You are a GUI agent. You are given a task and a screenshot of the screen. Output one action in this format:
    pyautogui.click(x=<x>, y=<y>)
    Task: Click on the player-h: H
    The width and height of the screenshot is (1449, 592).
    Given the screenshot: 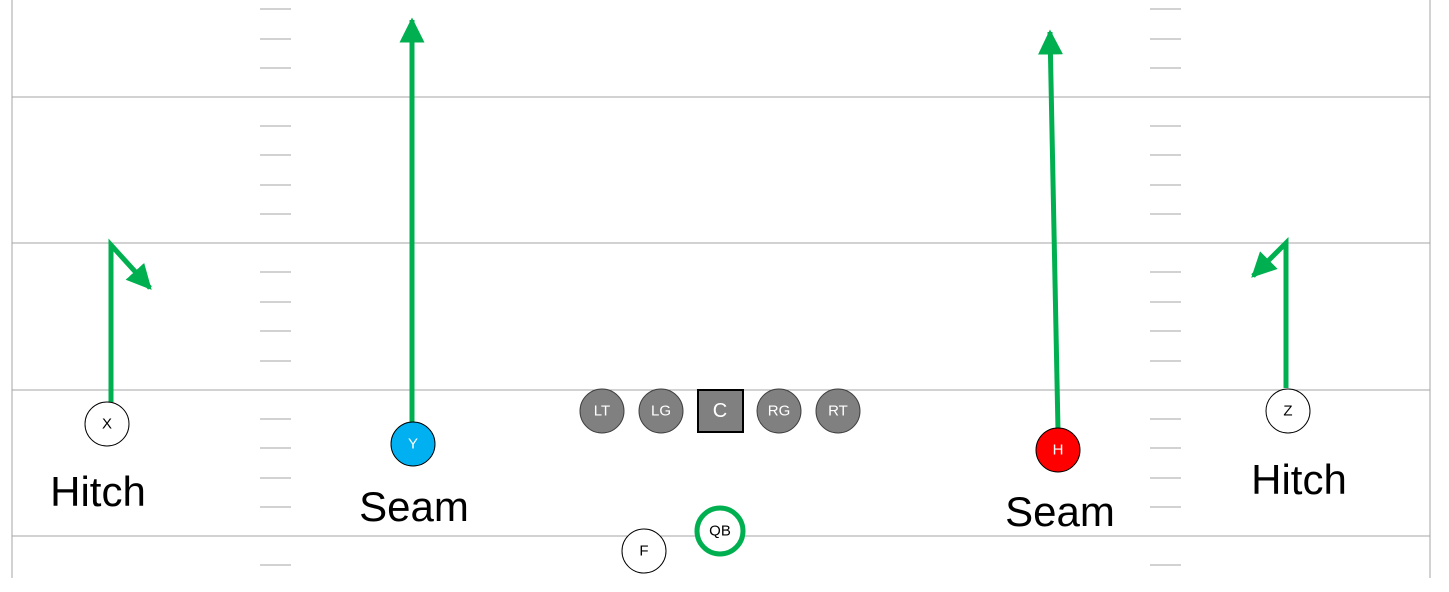 What is the action you would take?
    pyautogui.click(x=1058, y=450)
    